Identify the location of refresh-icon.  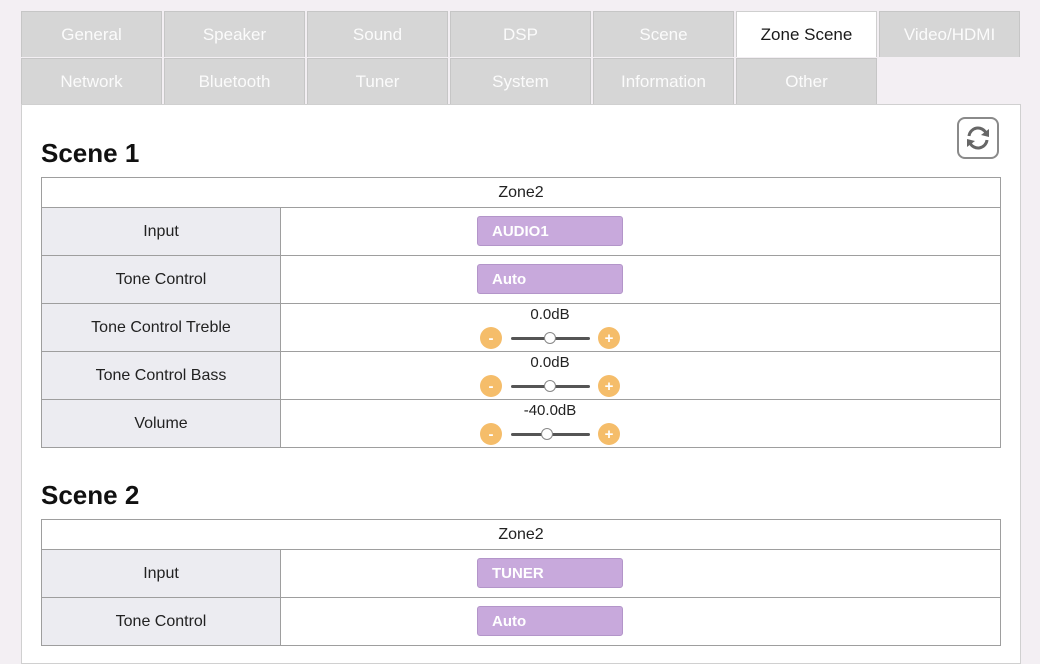
(978, 138).